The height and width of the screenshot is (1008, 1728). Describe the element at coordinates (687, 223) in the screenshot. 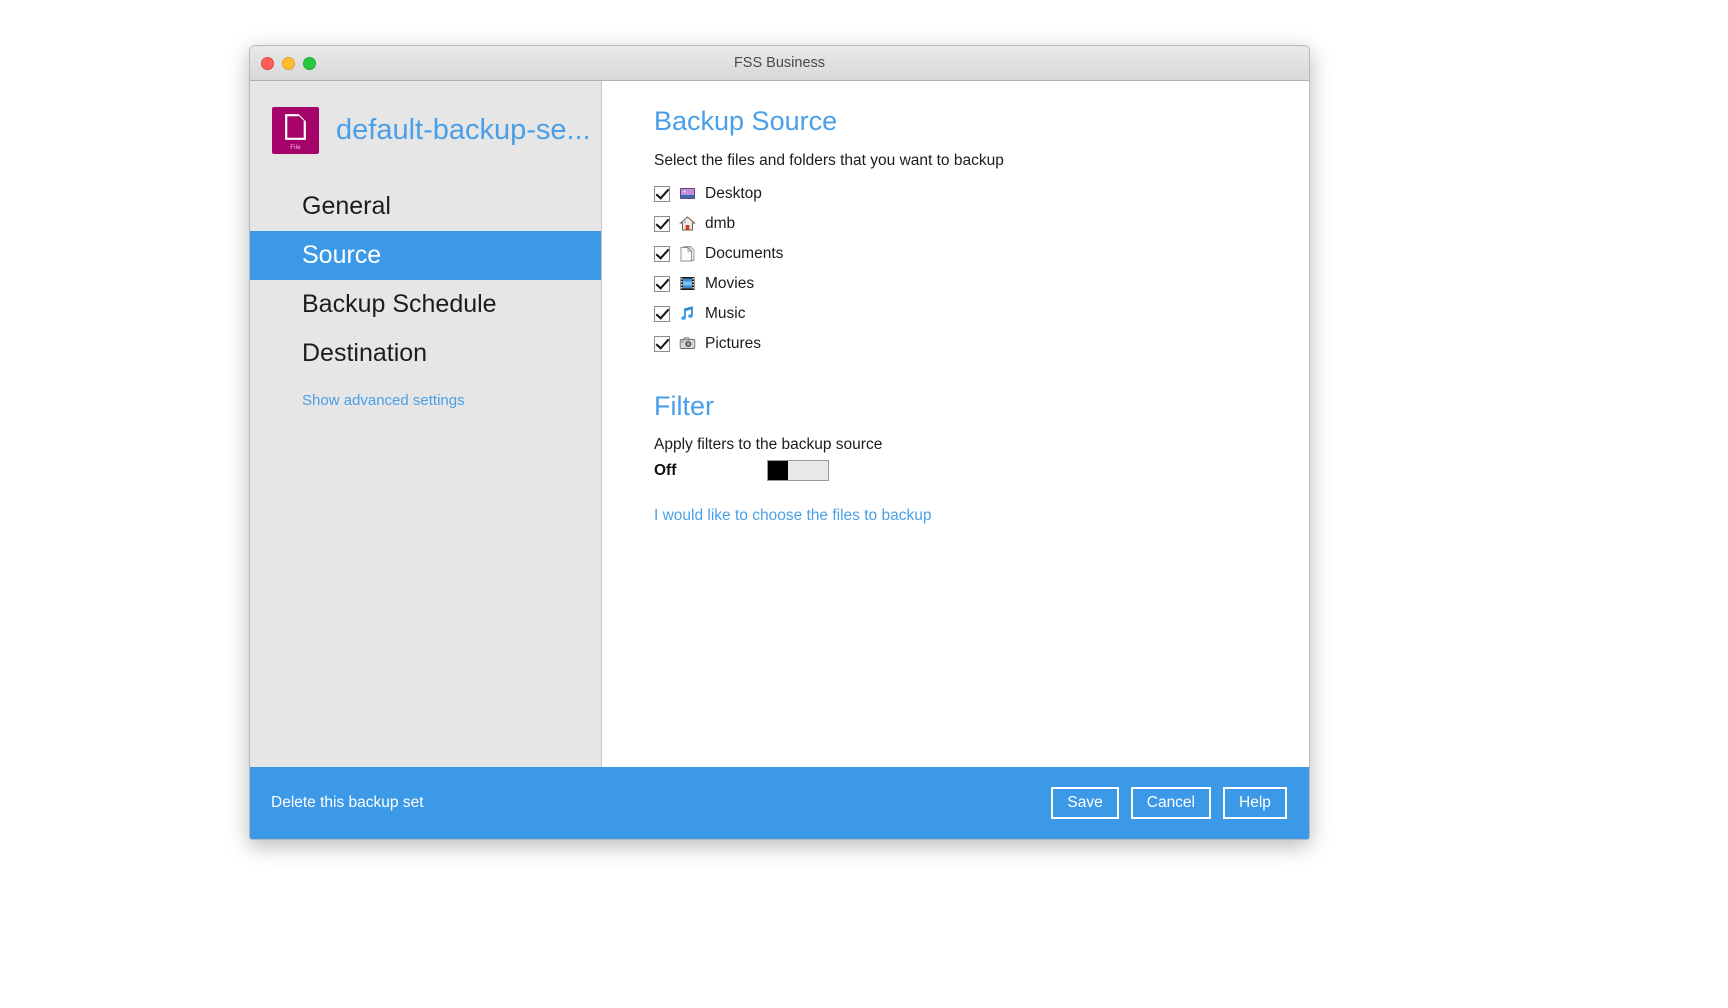

I see `home-icon` at that location.